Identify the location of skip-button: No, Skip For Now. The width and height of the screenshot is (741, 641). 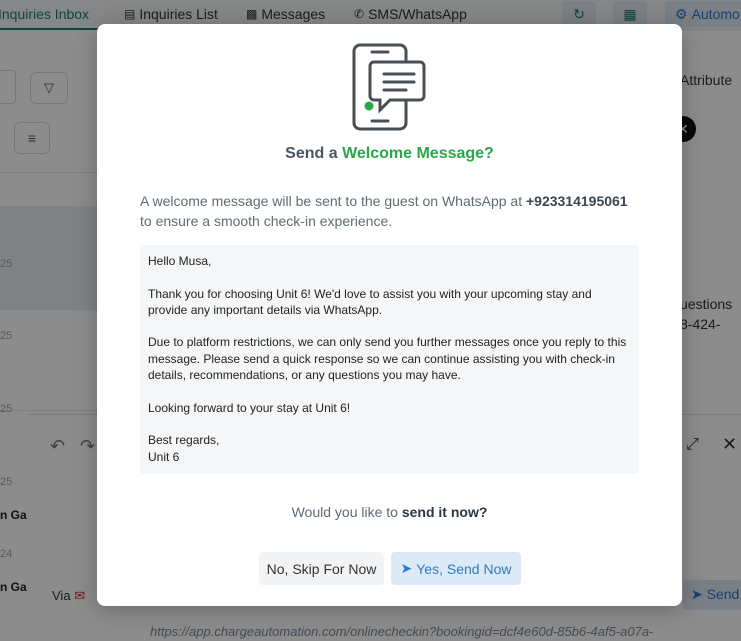
(321, 568).